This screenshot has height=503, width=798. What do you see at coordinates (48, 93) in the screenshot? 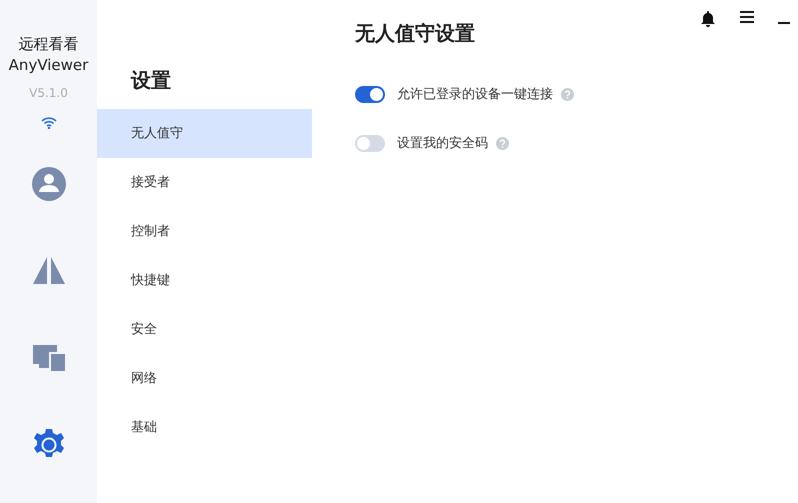
I see `version-label: V5.1.0` at bounding box center [48, 93].